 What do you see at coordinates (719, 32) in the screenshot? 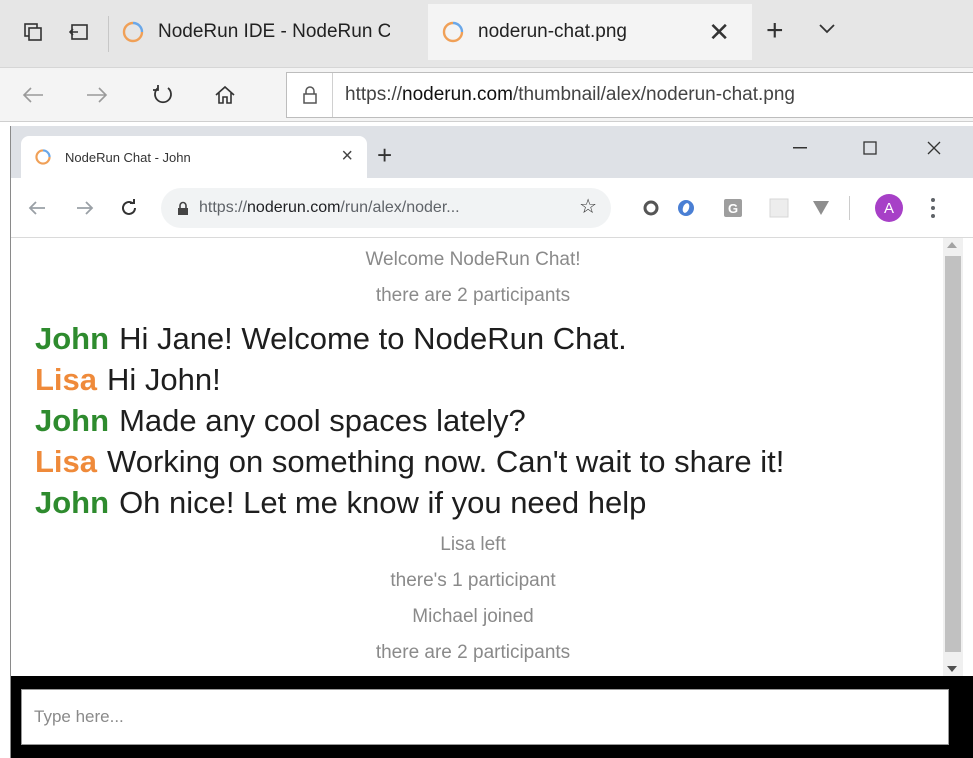
I see `close-tab-icon: ✕` at bounding box center [719, 32].